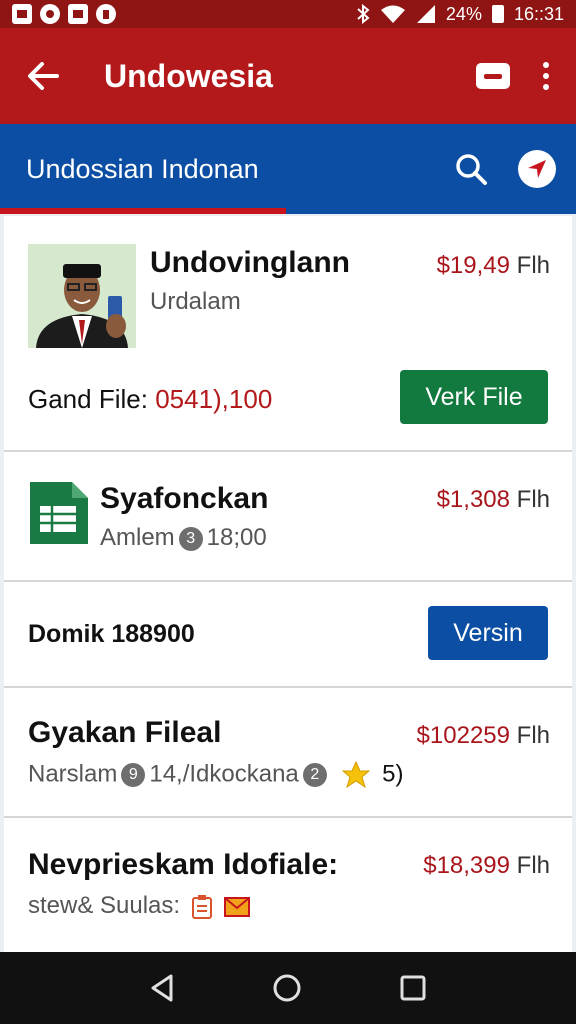  What do you see at coordinates (150, 399) in the screenshot?
I see `file-info: Gand File: 0541),100` at bounding box center [150, 399].